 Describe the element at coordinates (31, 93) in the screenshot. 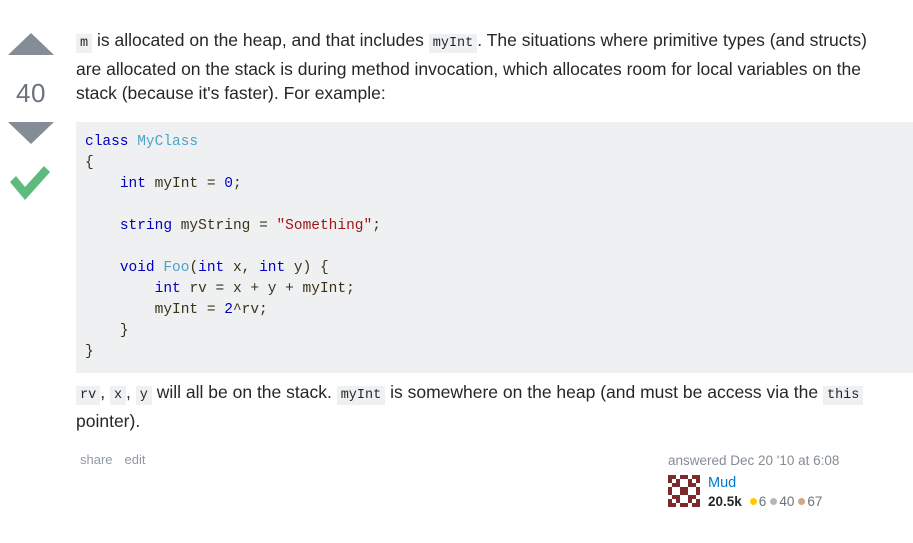

I see `vote-count: 40` at that location.